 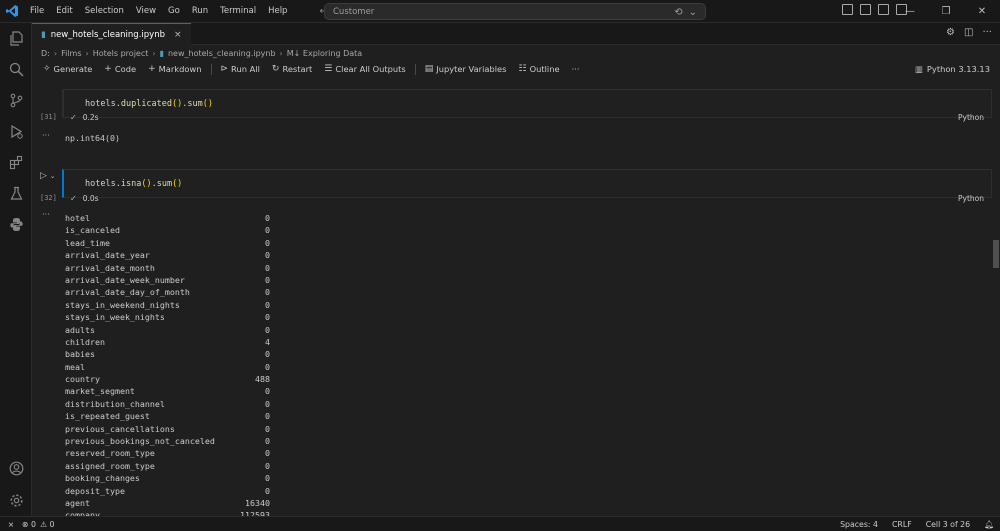 I want to click on run-all-button: ⊳ Run All, so click(x=240, y=69).